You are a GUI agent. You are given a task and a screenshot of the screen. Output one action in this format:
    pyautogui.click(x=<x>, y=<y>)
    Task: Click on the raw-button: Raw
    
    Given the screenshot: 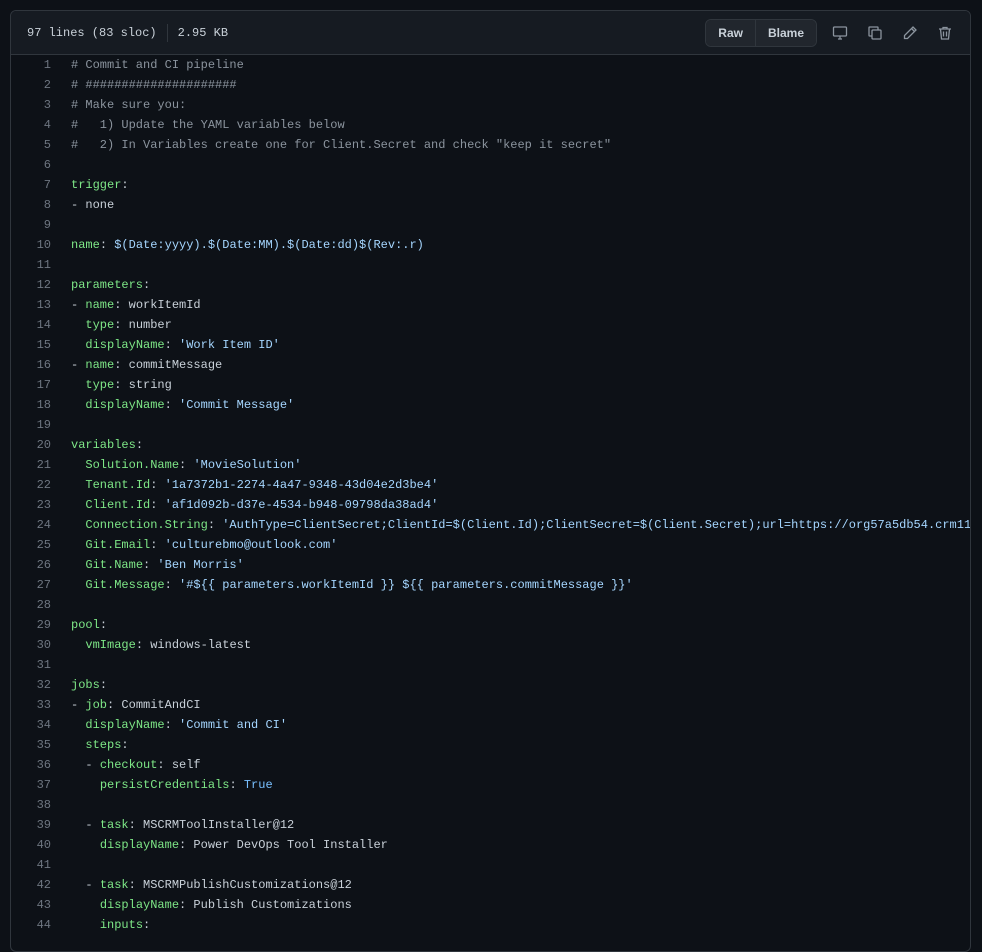 What is the action you would take?
    pyautogui.click(x=730, y=33)
    